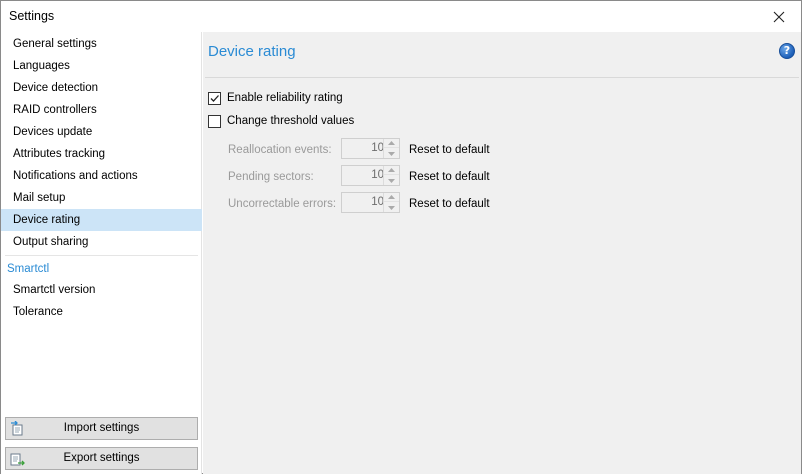 The image size is (802, 474). I want to click on pending-sectors-reset-link: Reset to default, so click(449, 177).